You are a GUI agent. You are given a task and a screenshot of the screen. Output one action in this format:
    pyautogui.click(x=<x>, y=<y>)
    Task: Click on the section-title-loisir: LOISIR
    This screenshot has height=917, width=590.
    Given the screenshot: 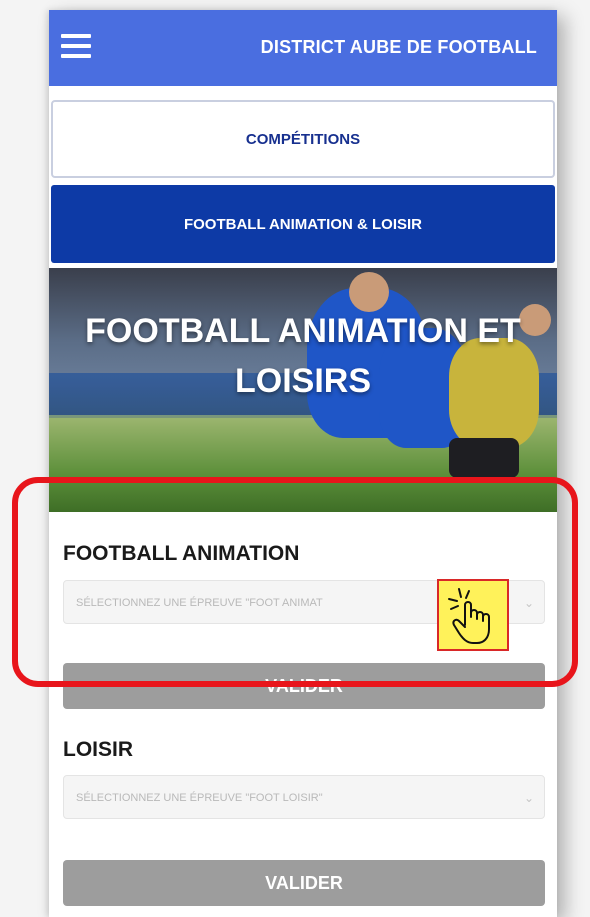 What is the action you would take?
    pyautogui.click(x=98, y=749)
    